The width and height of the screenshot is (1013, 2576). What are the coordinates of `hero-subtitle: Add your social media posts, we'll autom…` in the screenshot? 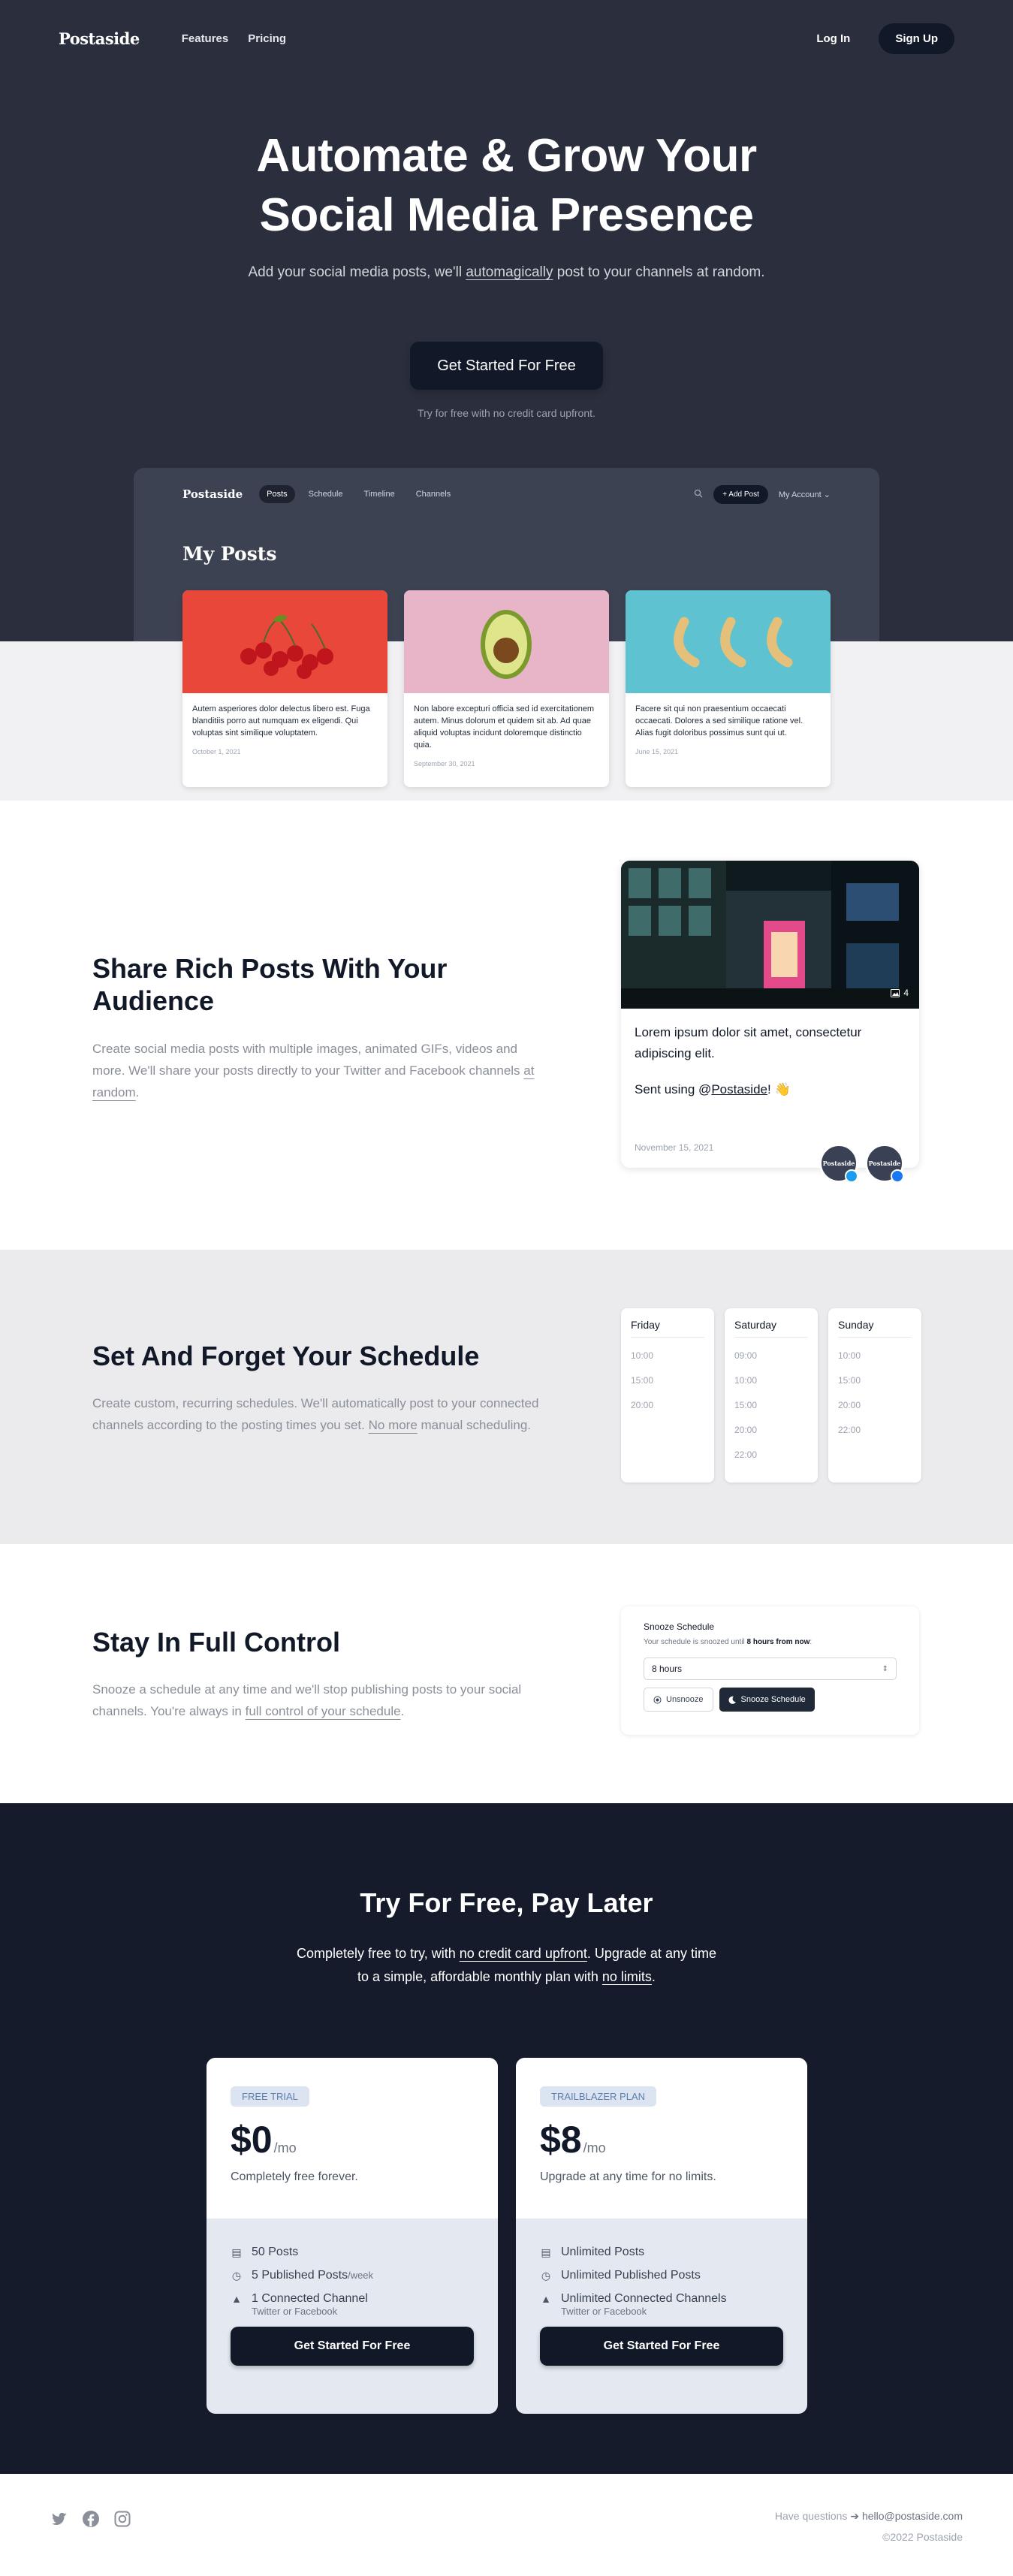 It's located at (507, 272).